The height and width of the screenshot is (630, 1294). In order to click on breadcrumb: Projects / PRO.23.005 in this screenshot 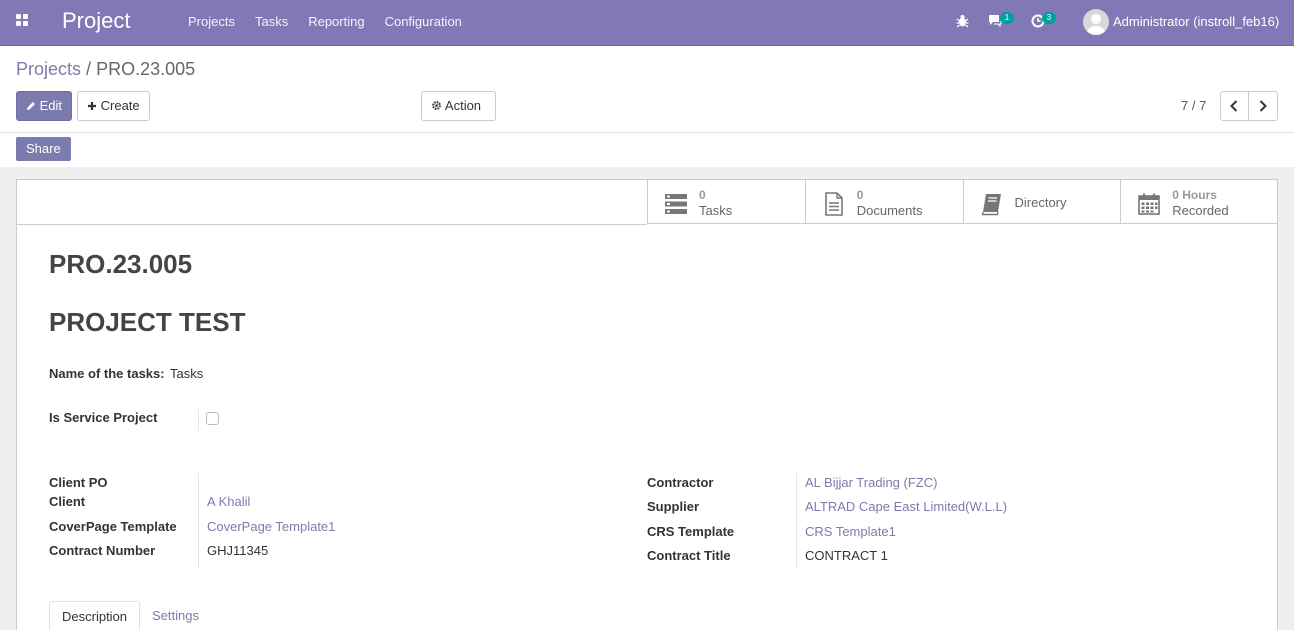, I will do `click(105, 69)`.